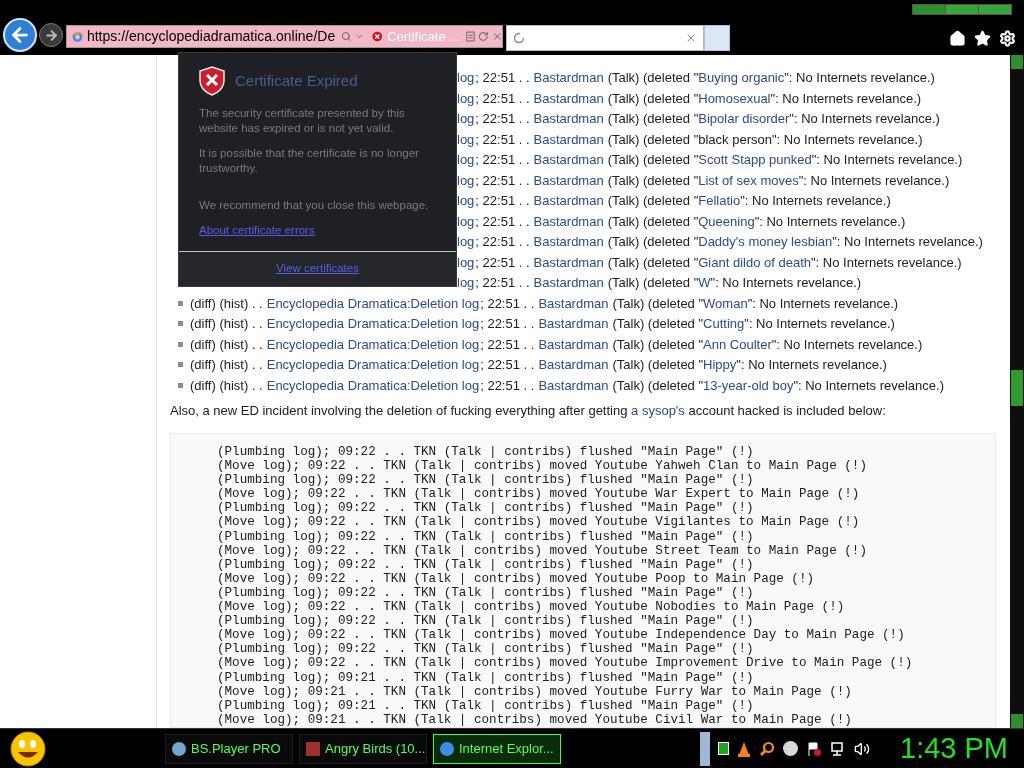  What do you see at coordinates (485, 705) in the screenshot?
I see `code-line: (Plumbing log); 09:21 . . TKN (Talk | contribs) flushed "Main Page" (!)` at bounding box center [485, 705].